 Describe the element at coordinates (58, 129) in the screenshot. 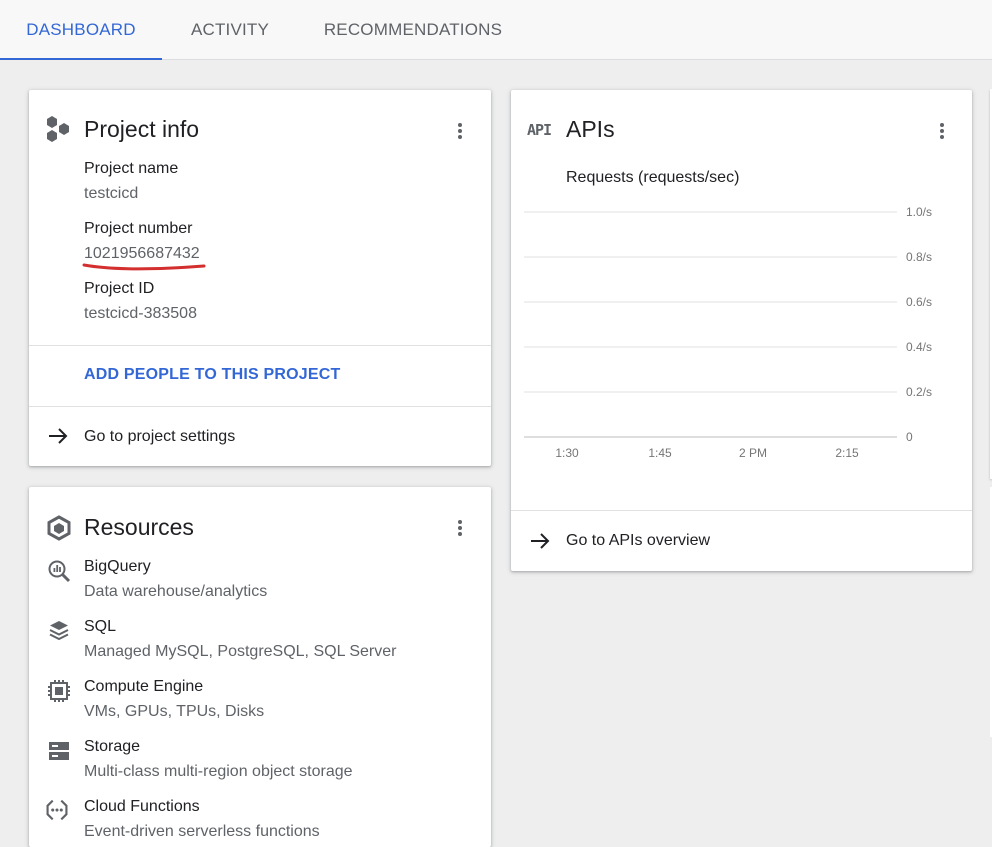

I see `project-hexagons-icon` at that location.